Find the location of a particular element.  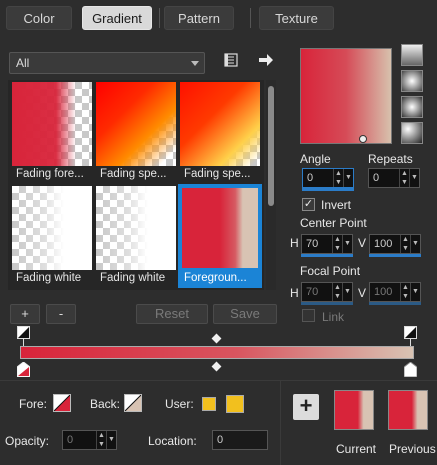

color-stop-right is located at coordinates (410, 369).